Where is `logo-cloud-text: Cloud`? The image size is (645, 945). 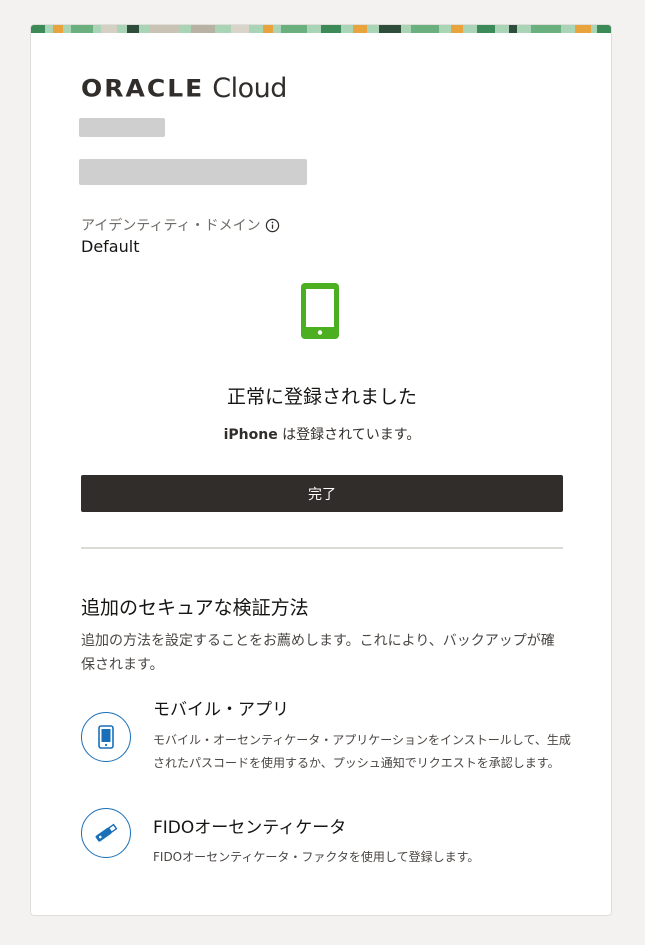 logo-cloud-text: Cloud is located at coordinates (249, 88).